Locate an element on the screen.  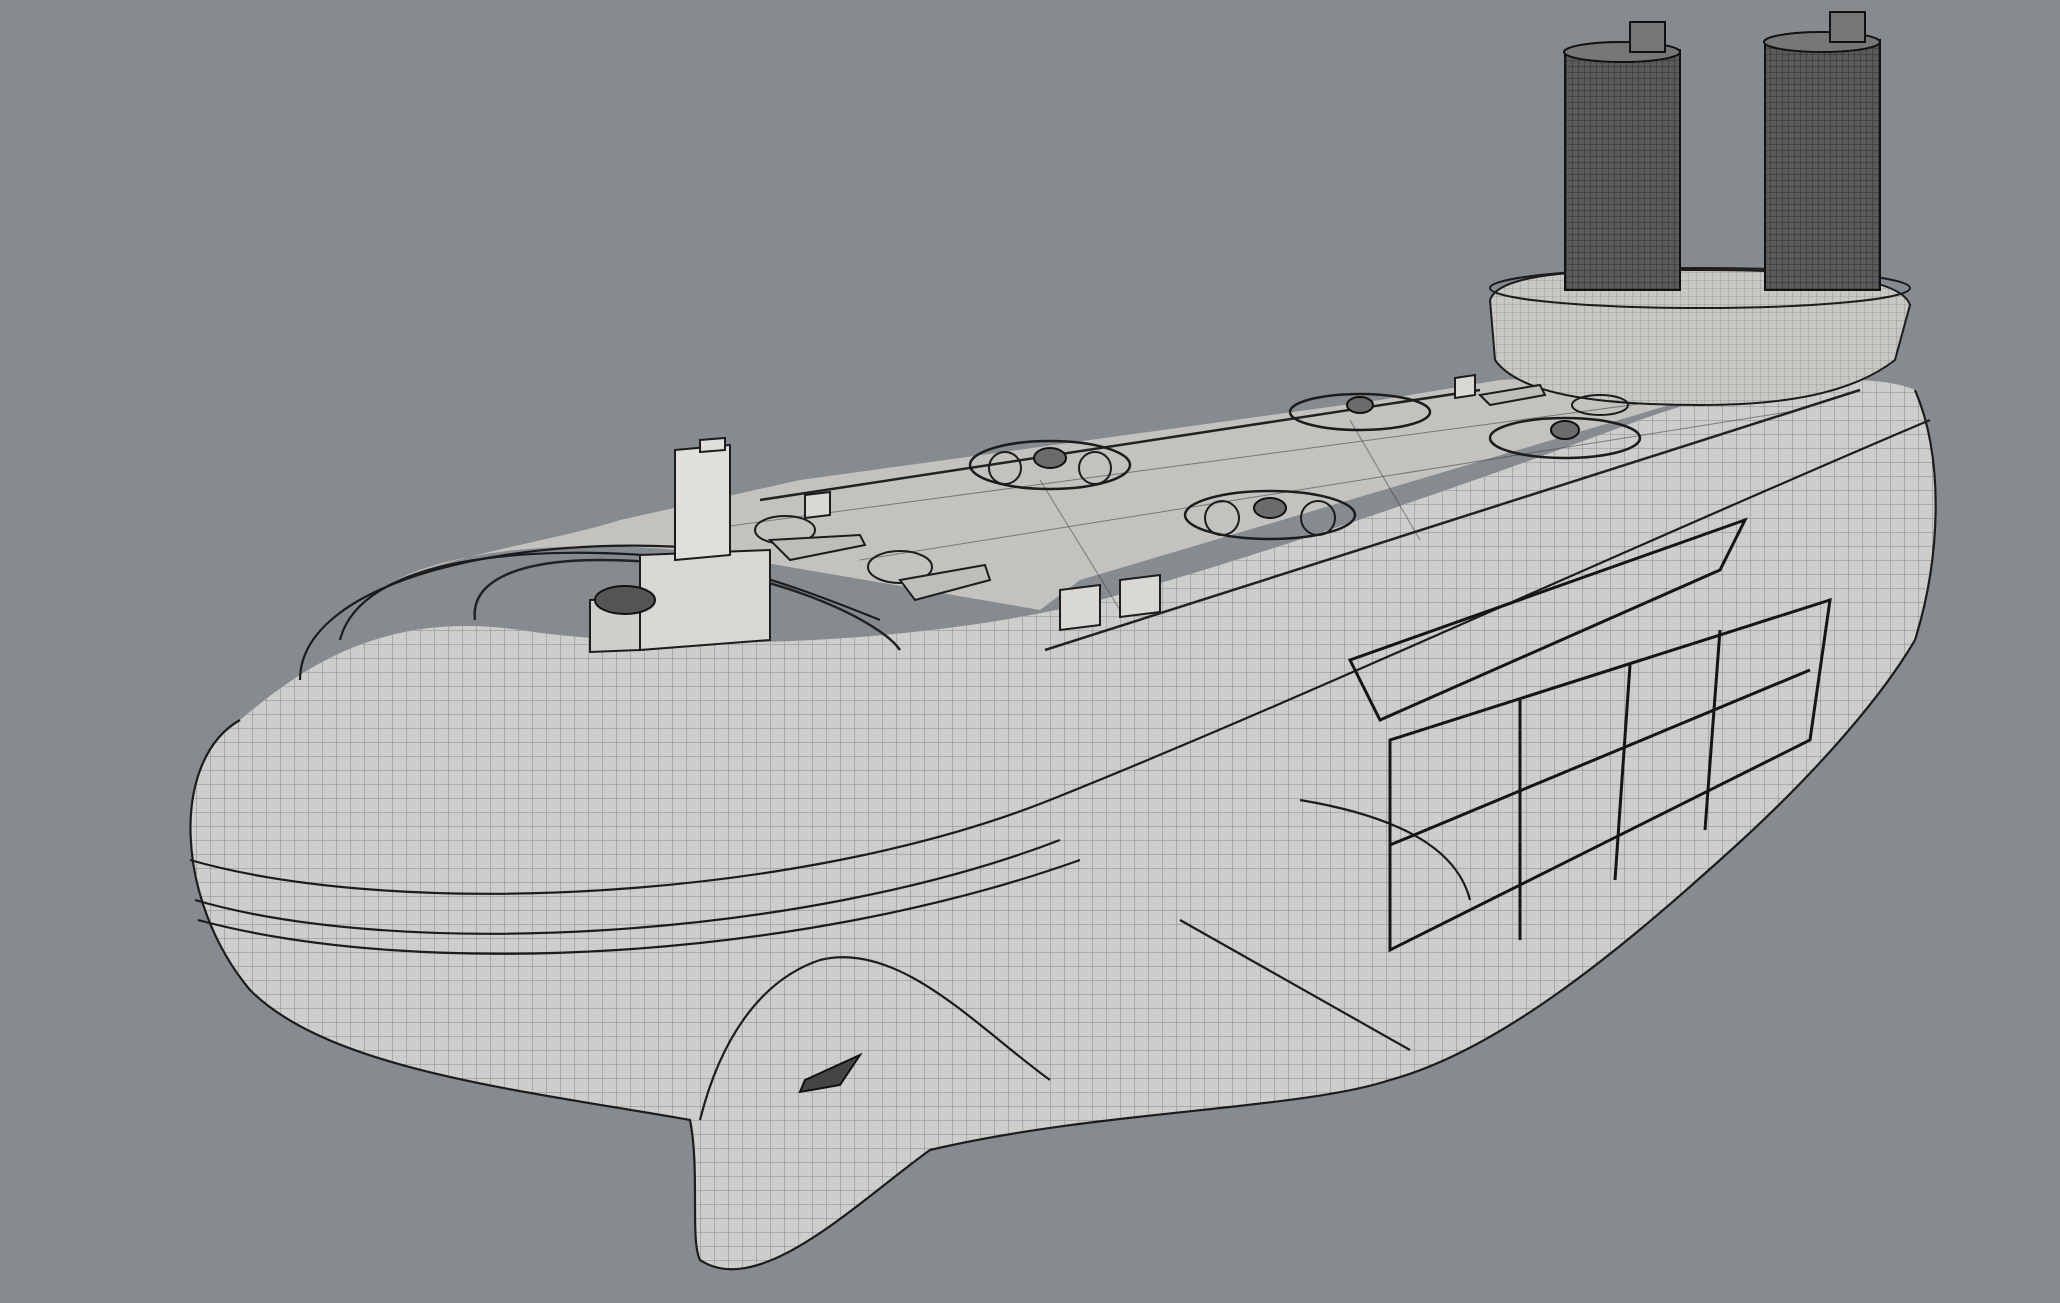
funnel-left is located at coordinates (1622, 156).